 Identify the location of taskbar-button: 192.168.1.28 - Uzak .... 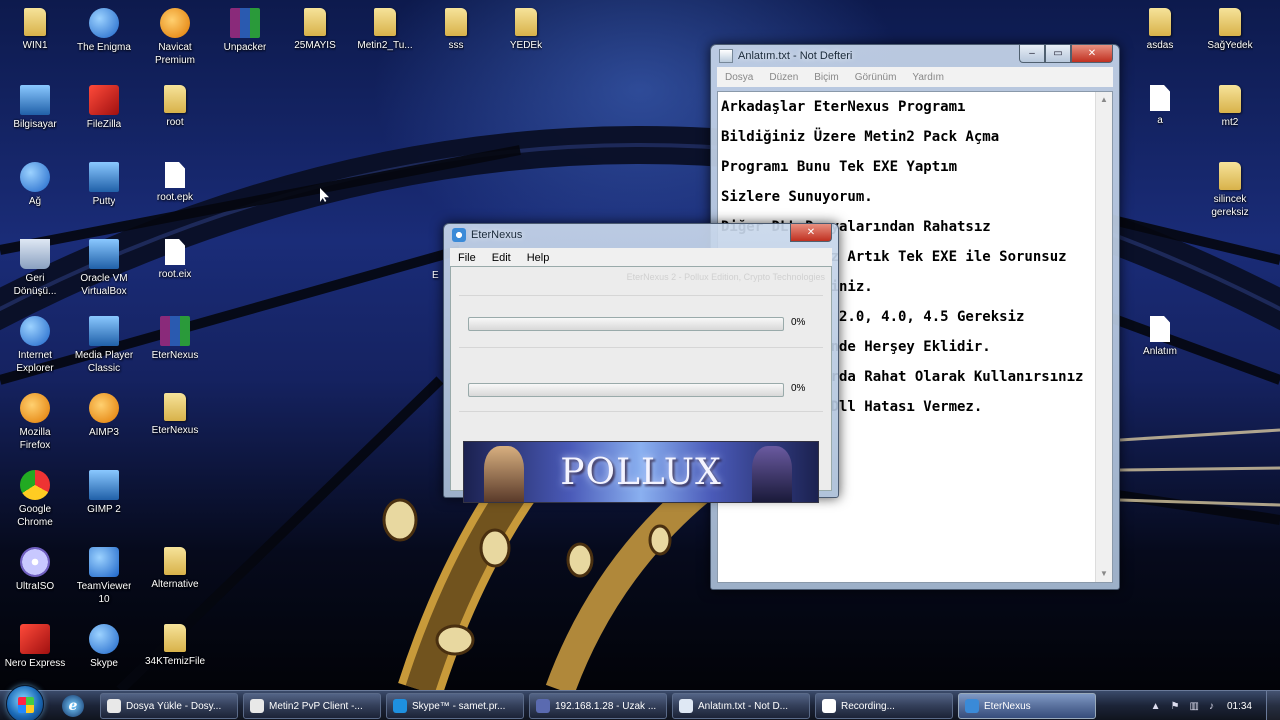
(598, 706).